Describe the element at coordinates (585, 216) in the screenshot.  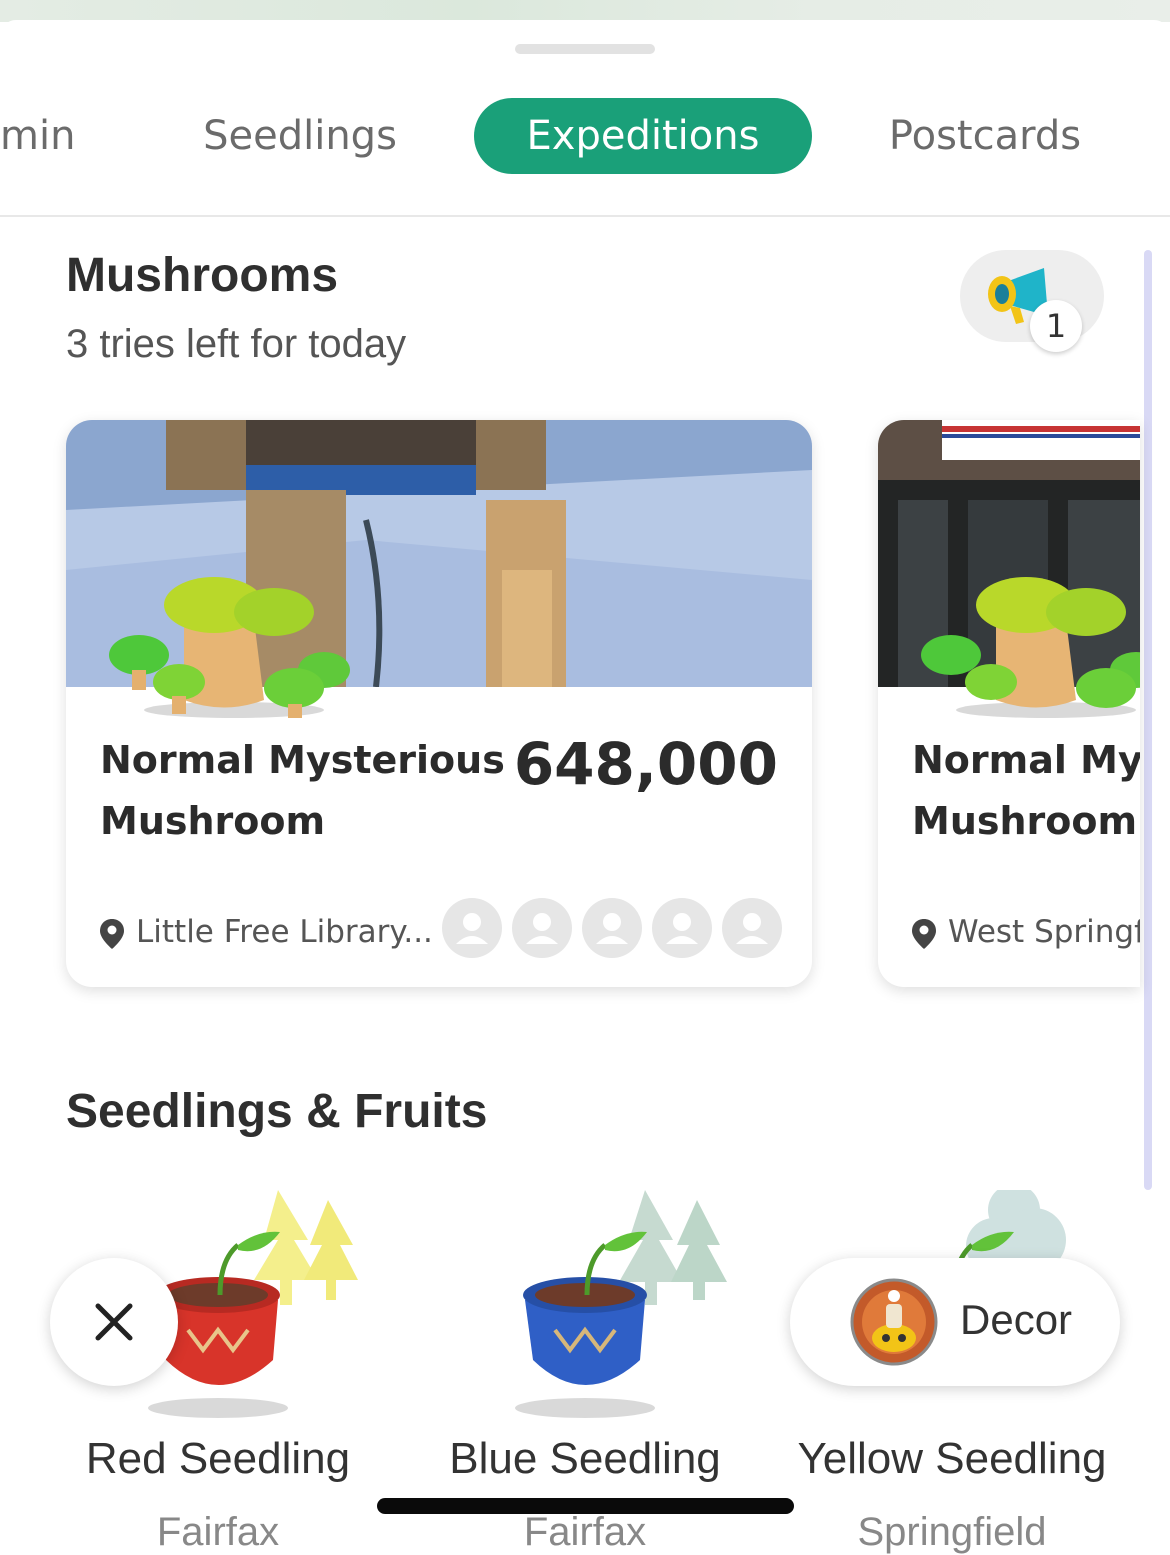
I see `tab-divider` at that location.